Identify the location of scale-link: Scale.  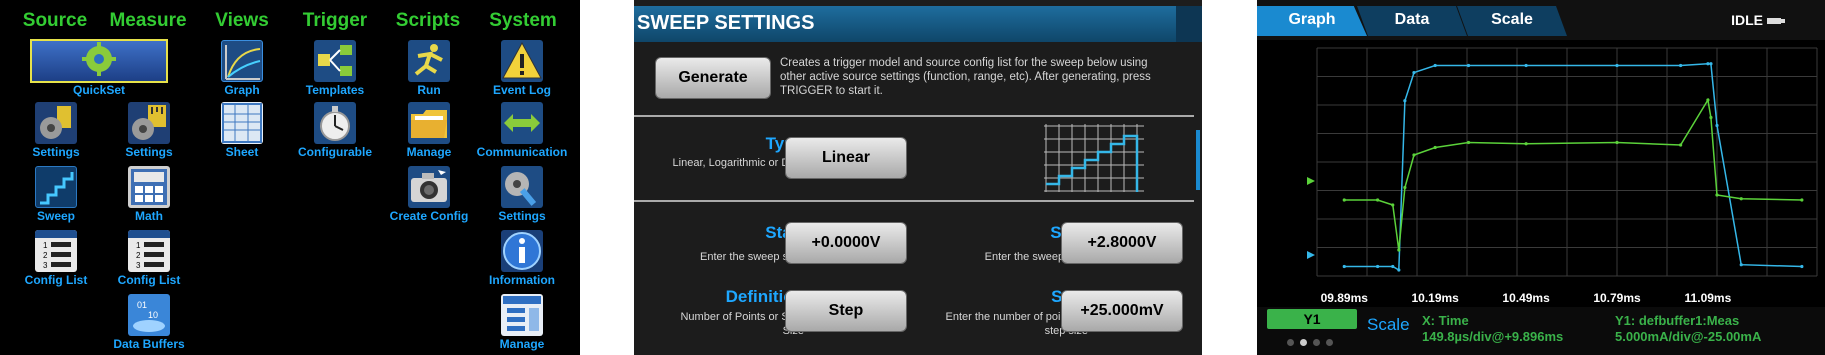
(1388, 325).